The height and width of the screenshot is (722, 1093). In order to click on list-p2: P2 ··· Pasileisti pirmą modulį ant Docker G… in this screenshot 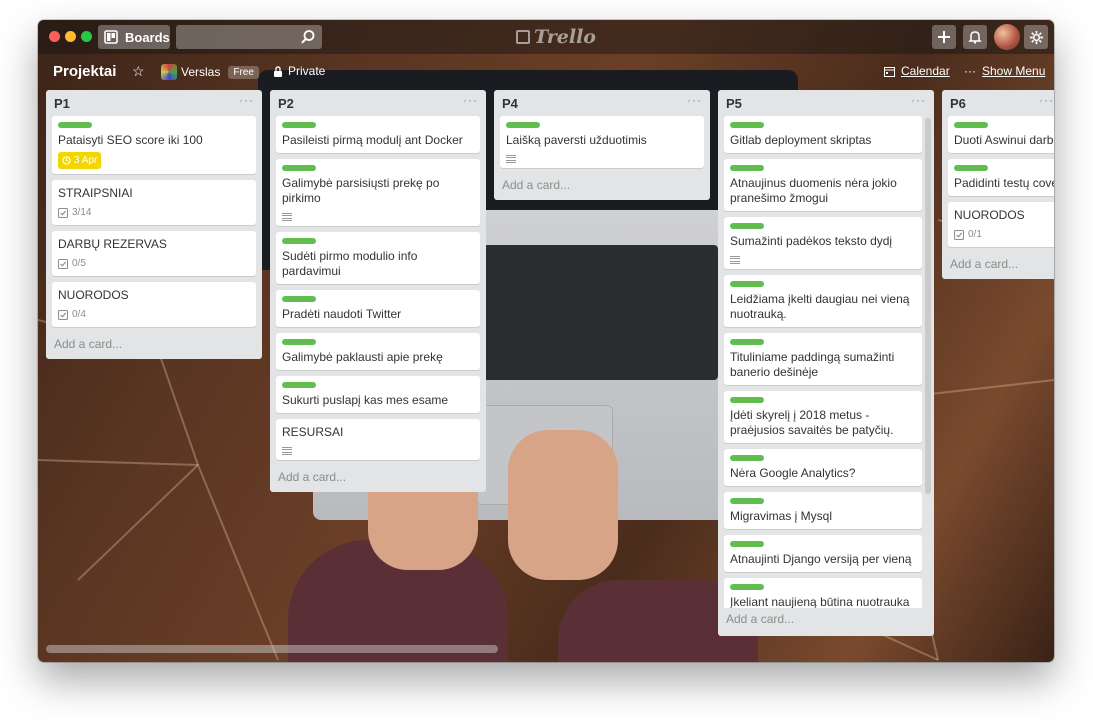, I will do `click(378, 291)`.